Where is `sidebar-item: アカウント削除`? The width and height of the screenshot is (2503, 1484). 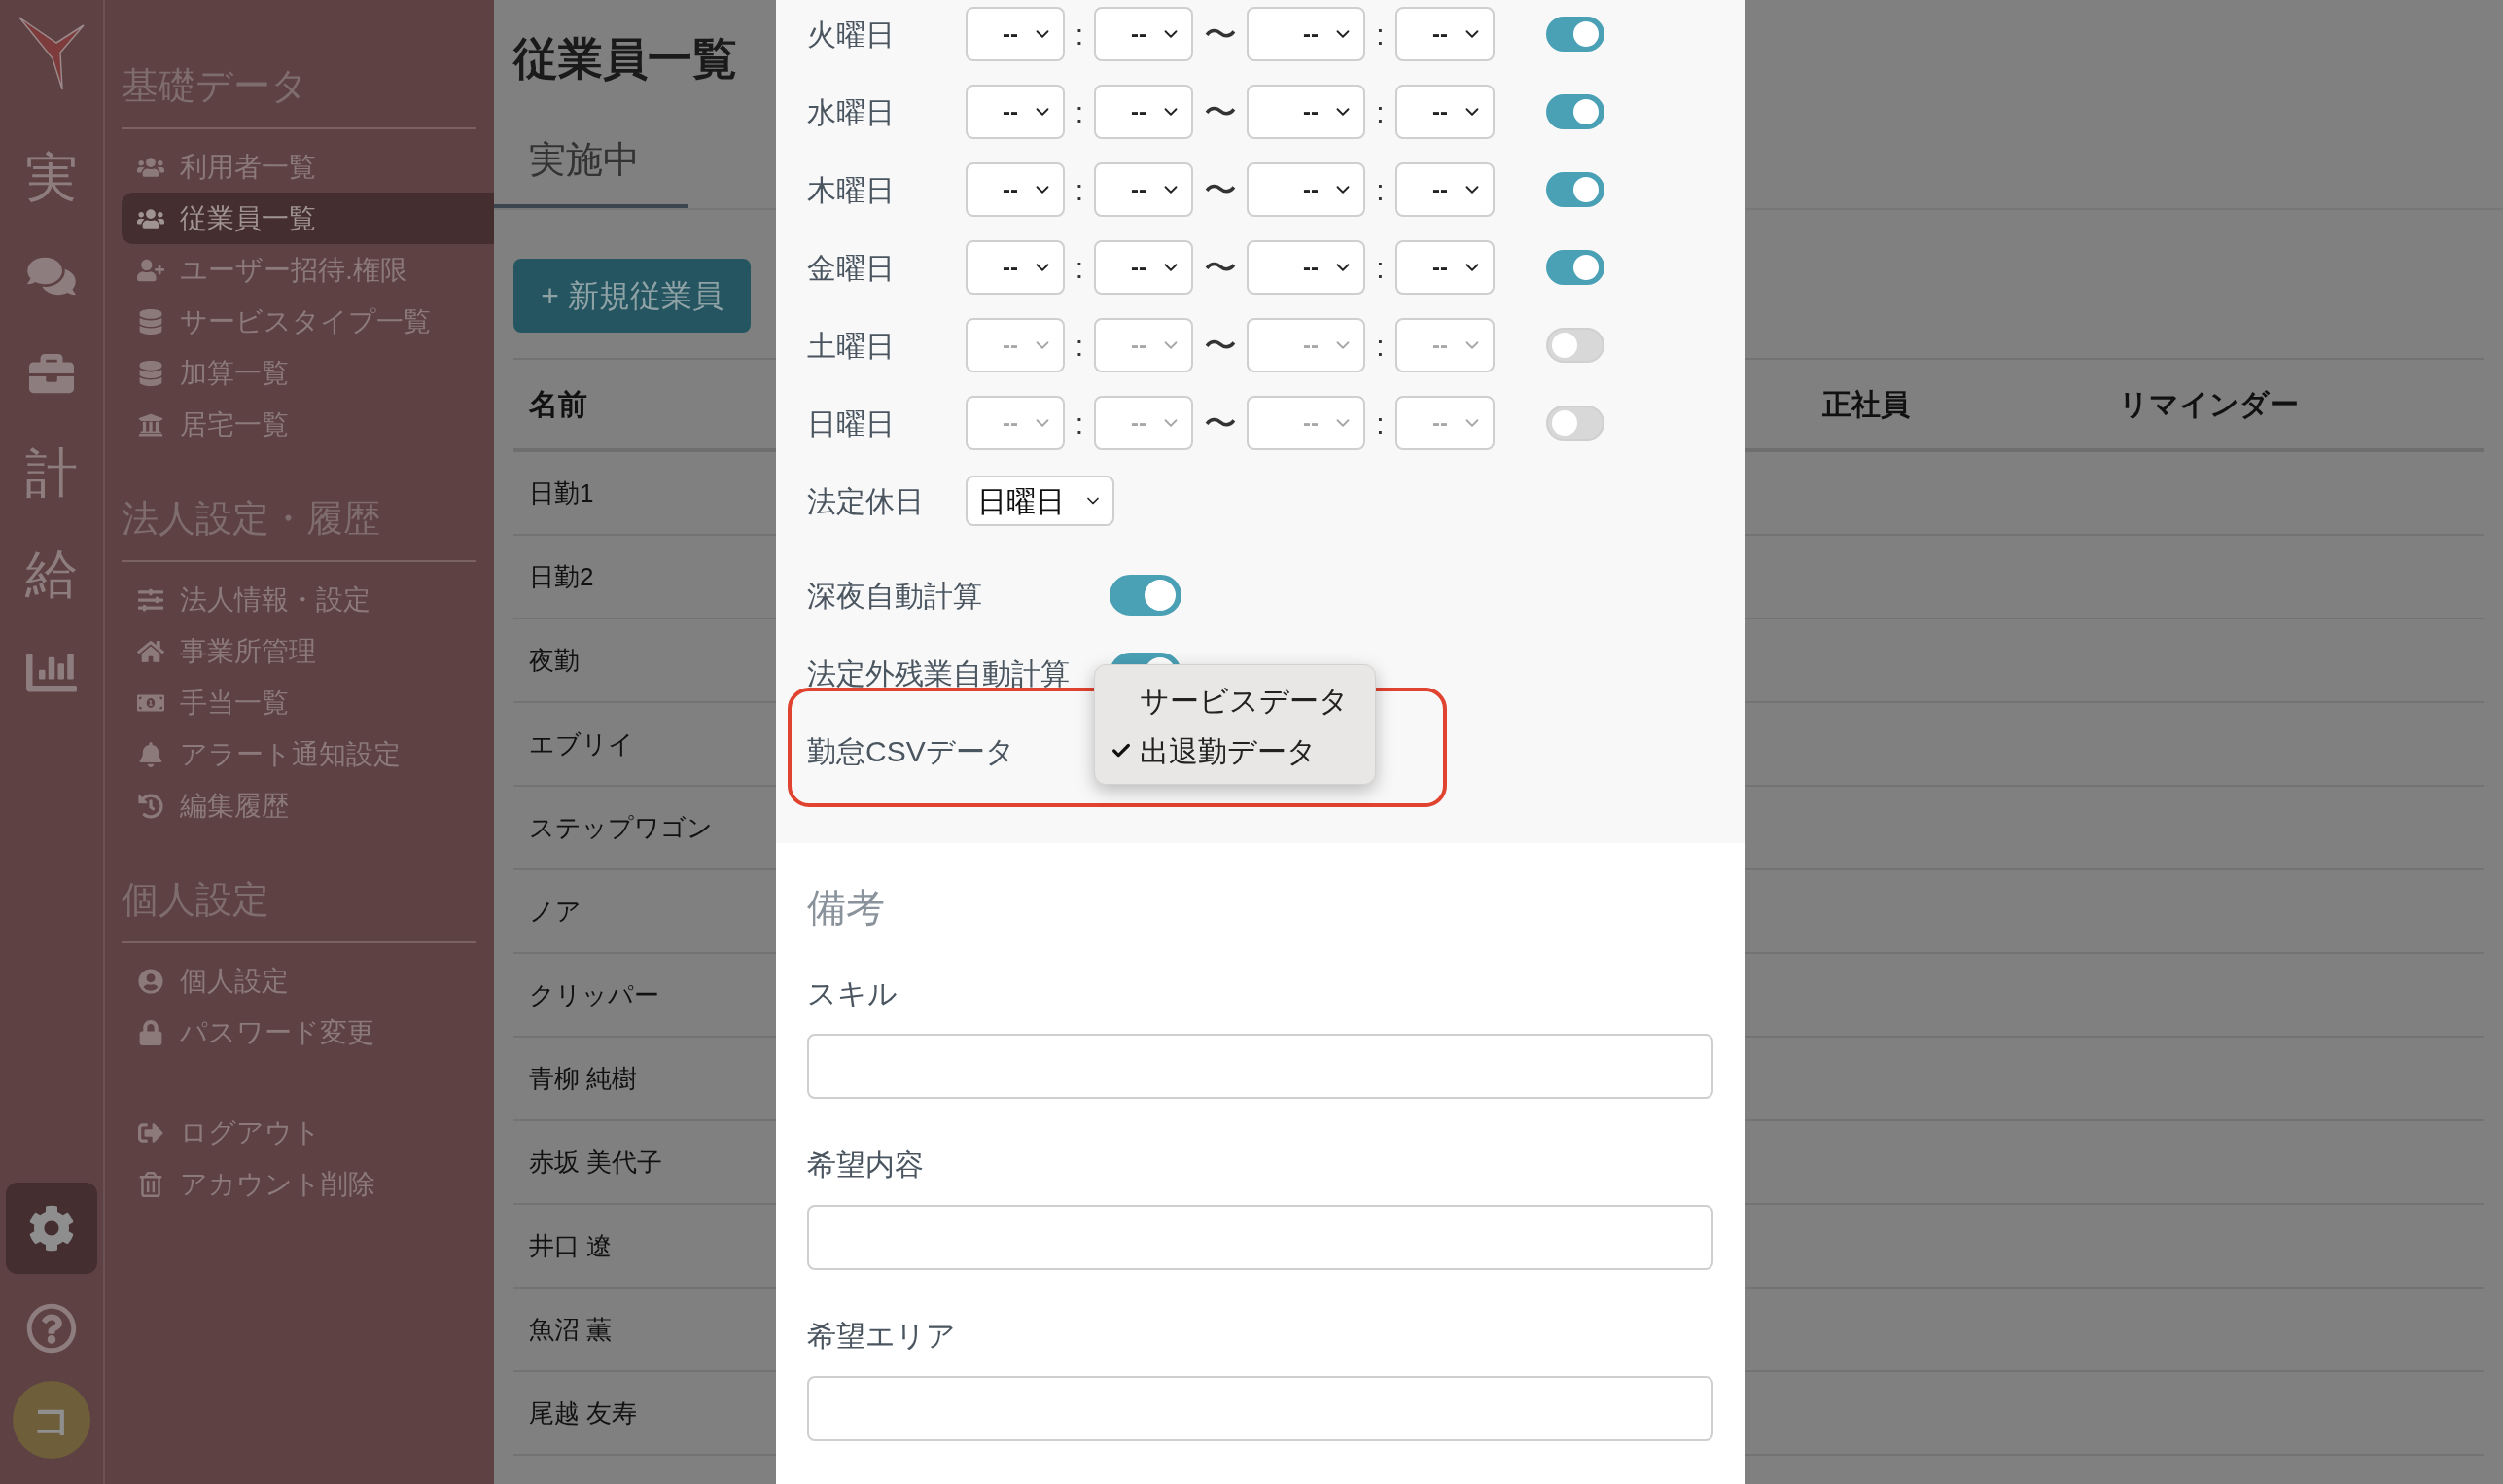
sidebar-item: アカウント削除 is located at coordinates (308, 1184).